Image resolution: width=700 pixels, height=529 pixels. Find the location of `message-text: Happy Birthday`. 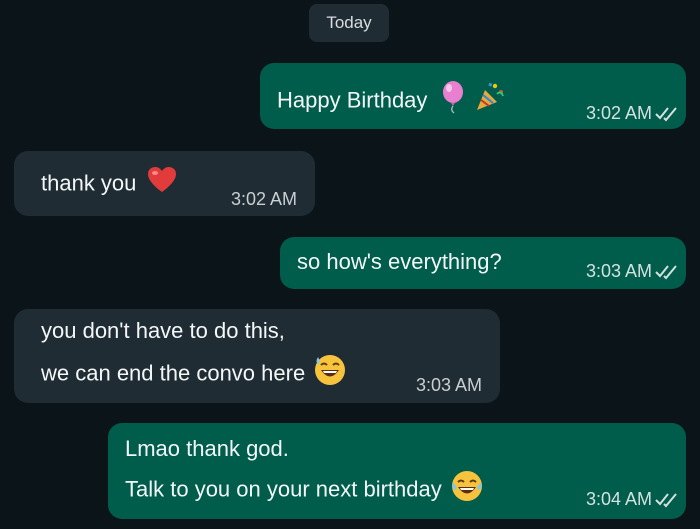

message-text: Happy Birthday is located at coordinates (352, 100).